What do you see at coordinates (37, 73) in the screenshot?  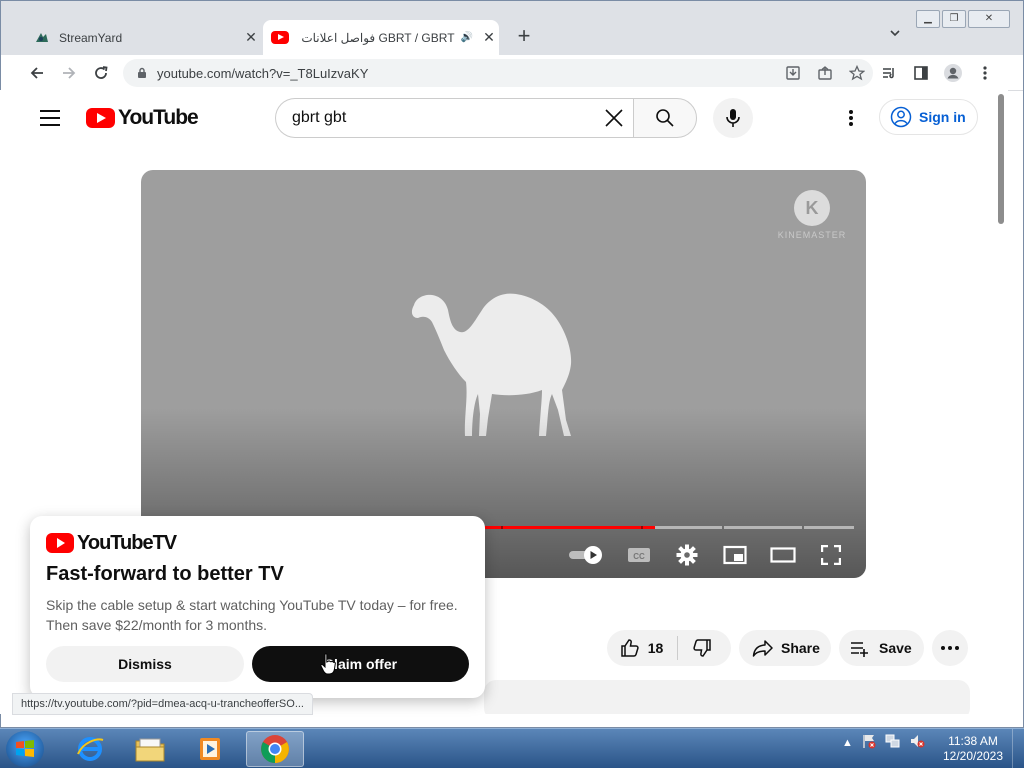 I see `back-icon` at bounding box center [37, 73].